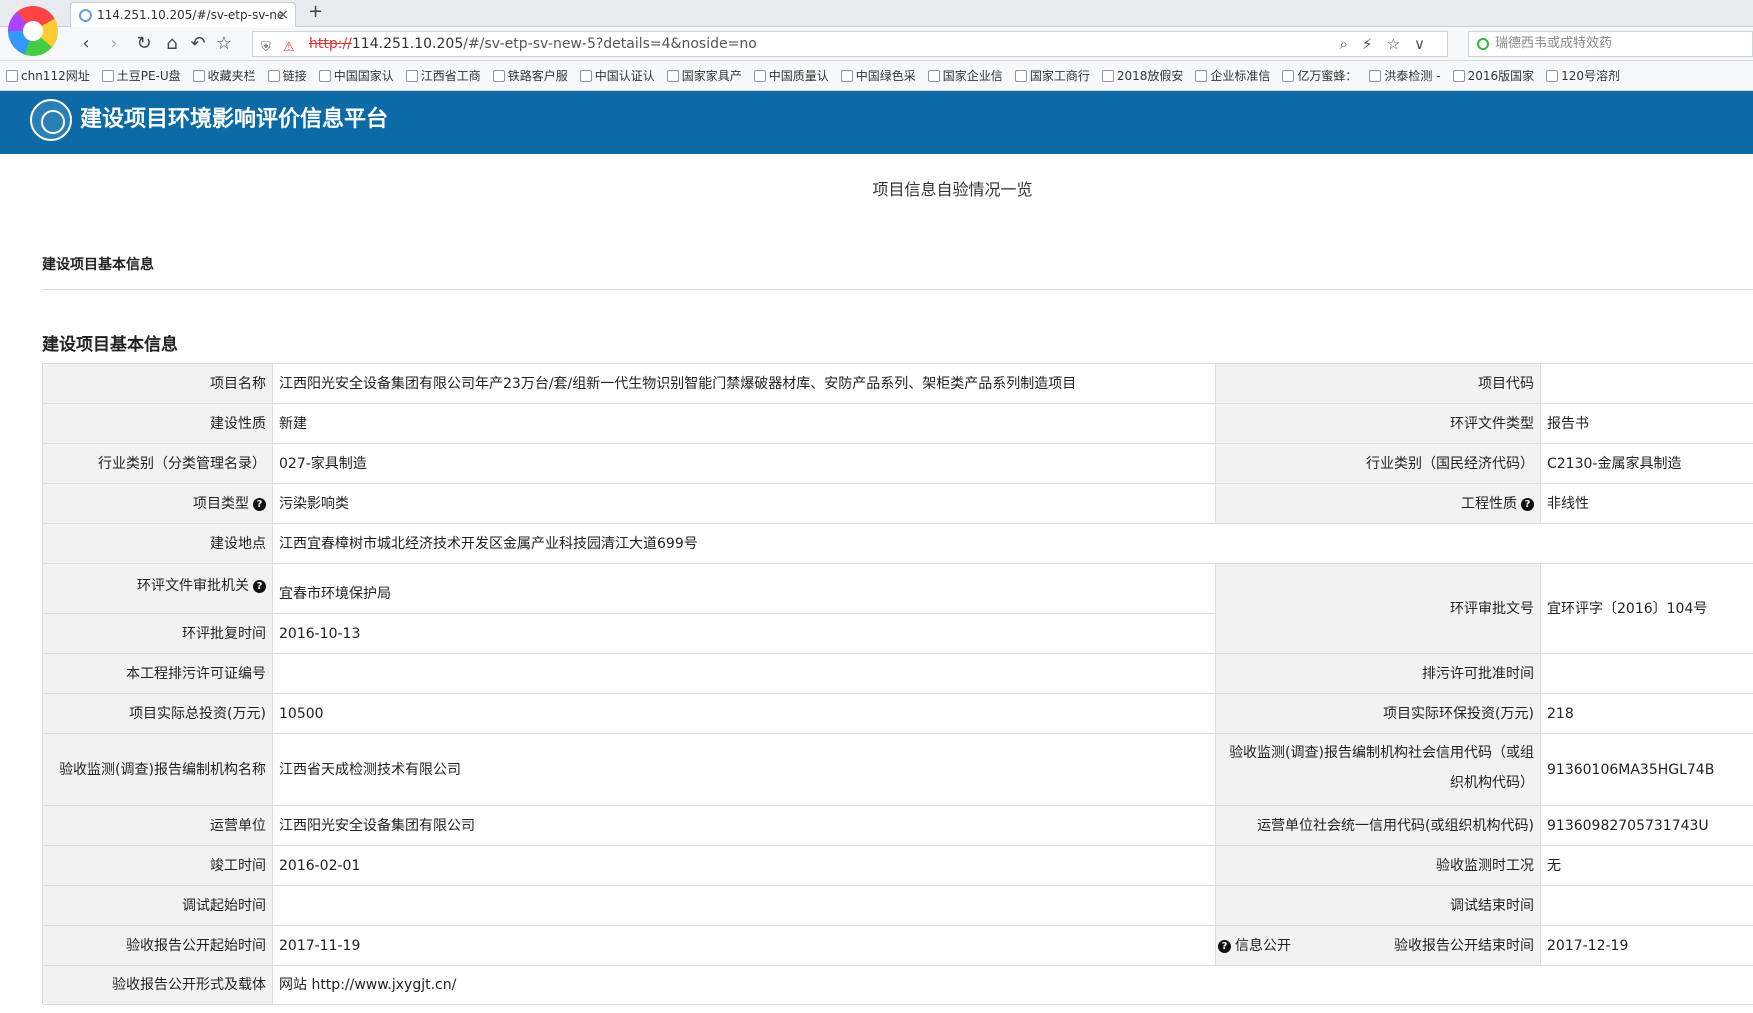  What do you see at coordinates (191, 15) in the screenshot?
I see `tab-title: 114.251.10.205/#/sv-etp-sv-ne` at bounding box center [191, 15].